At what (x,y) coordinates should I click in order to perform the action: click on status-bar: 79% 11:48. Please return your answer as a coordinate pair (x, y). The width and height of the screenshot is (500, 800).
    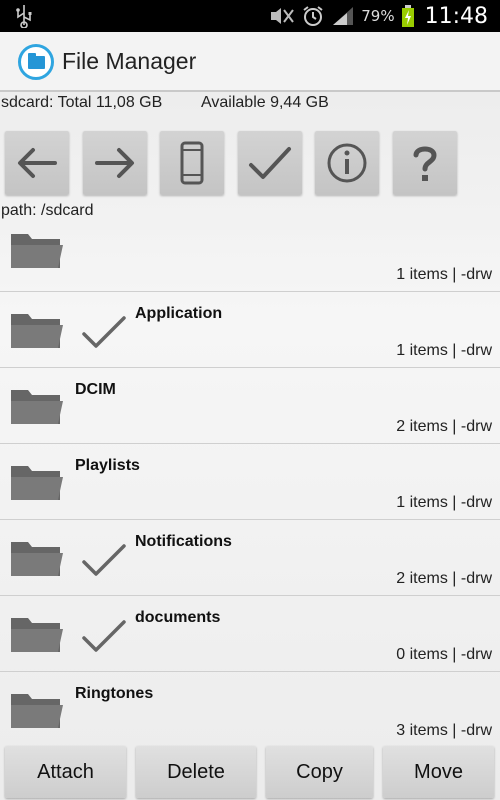
    Looking at the image, I should click on (250, 16).